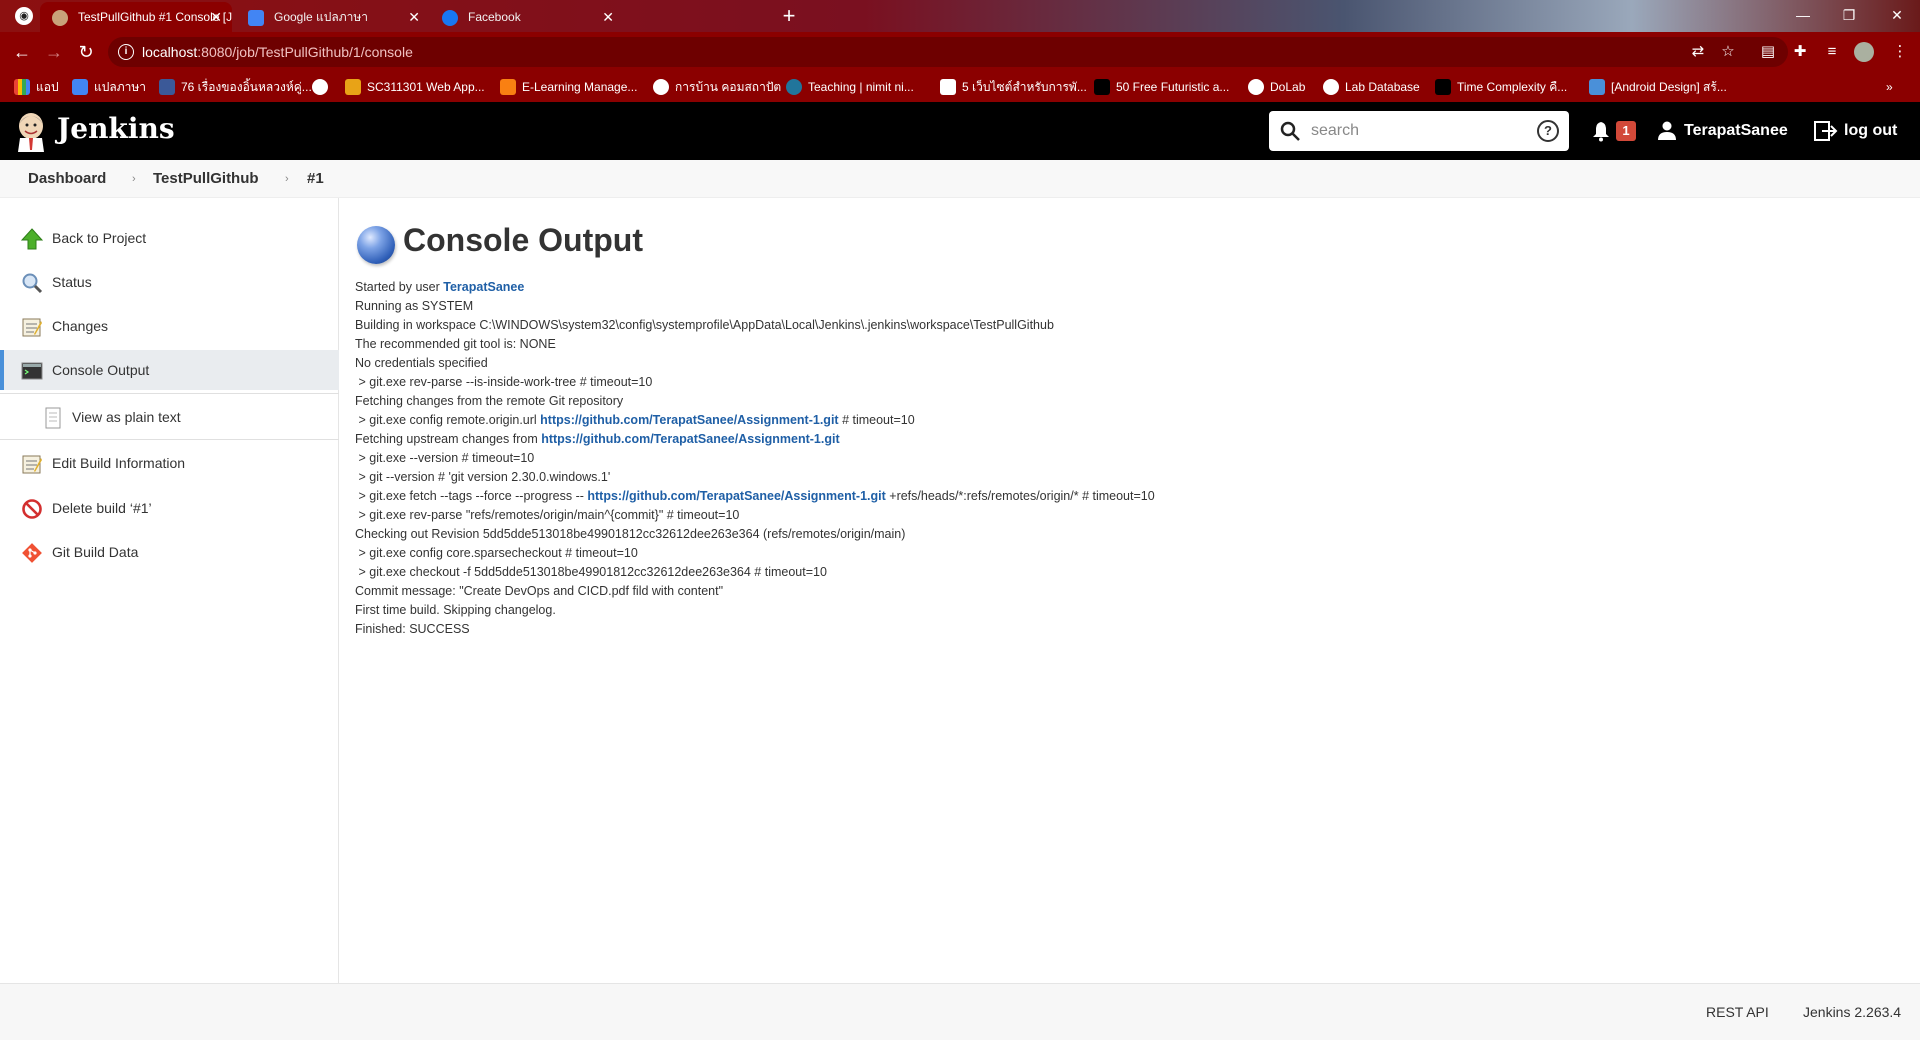 The image size is (1920, 1041). Describe the element at coordinates (527, 17) in the screenshot. I see `tab-facebook: Facebook ✕` at that location.